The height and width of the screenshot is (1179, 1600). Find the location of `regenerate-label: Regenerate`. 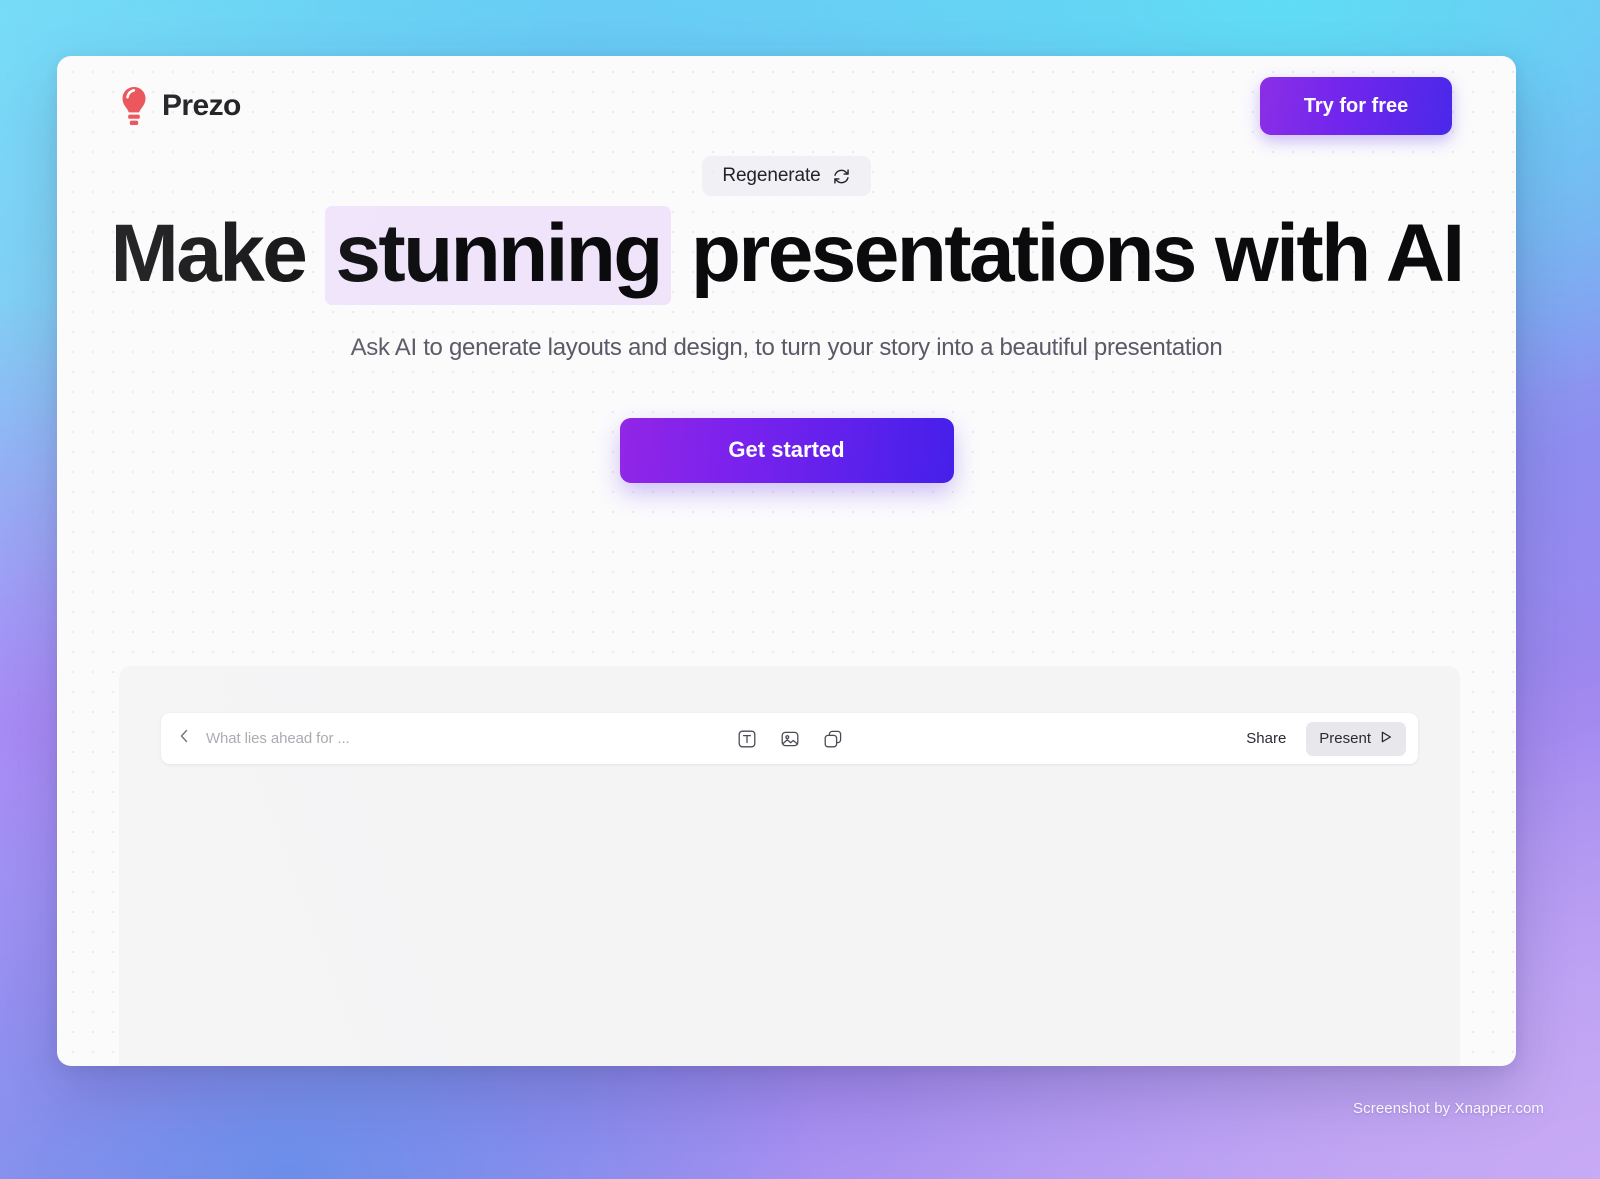

regenerate-label: Regenerate is located at coordinates (771, 175).